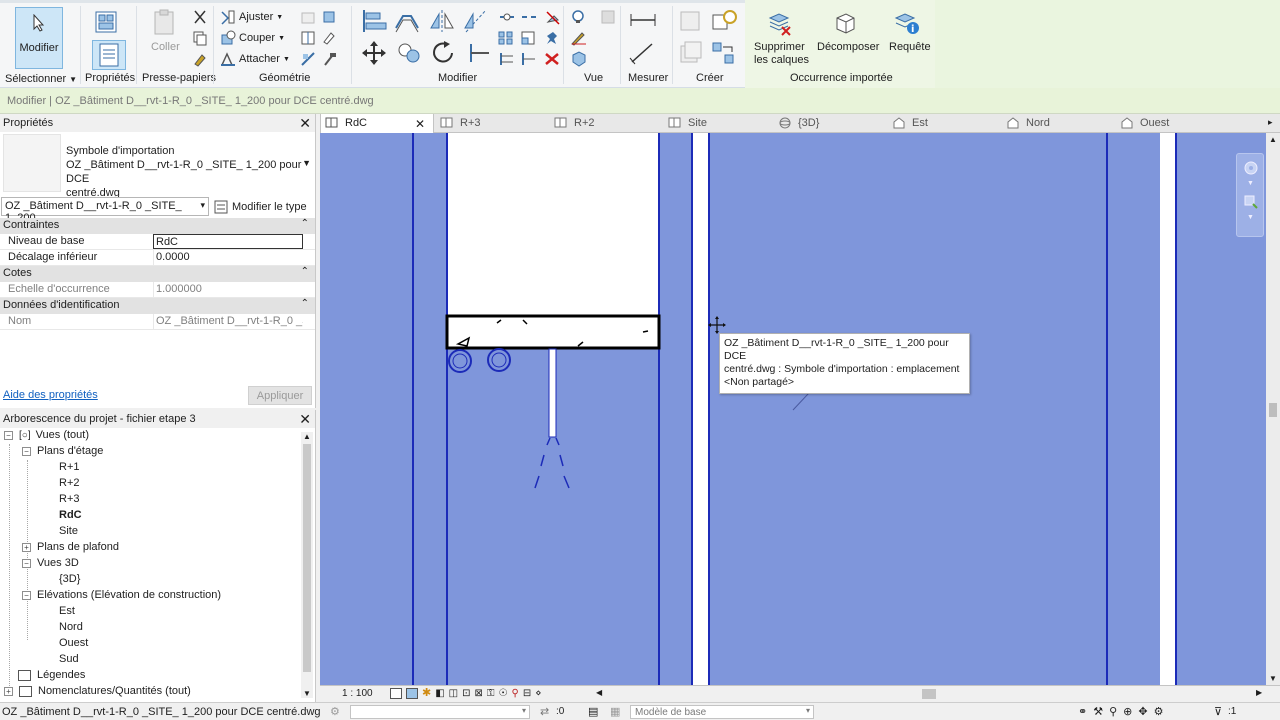  I want to click on tabs-overflow-icon: ▸, so click(1270, 122).